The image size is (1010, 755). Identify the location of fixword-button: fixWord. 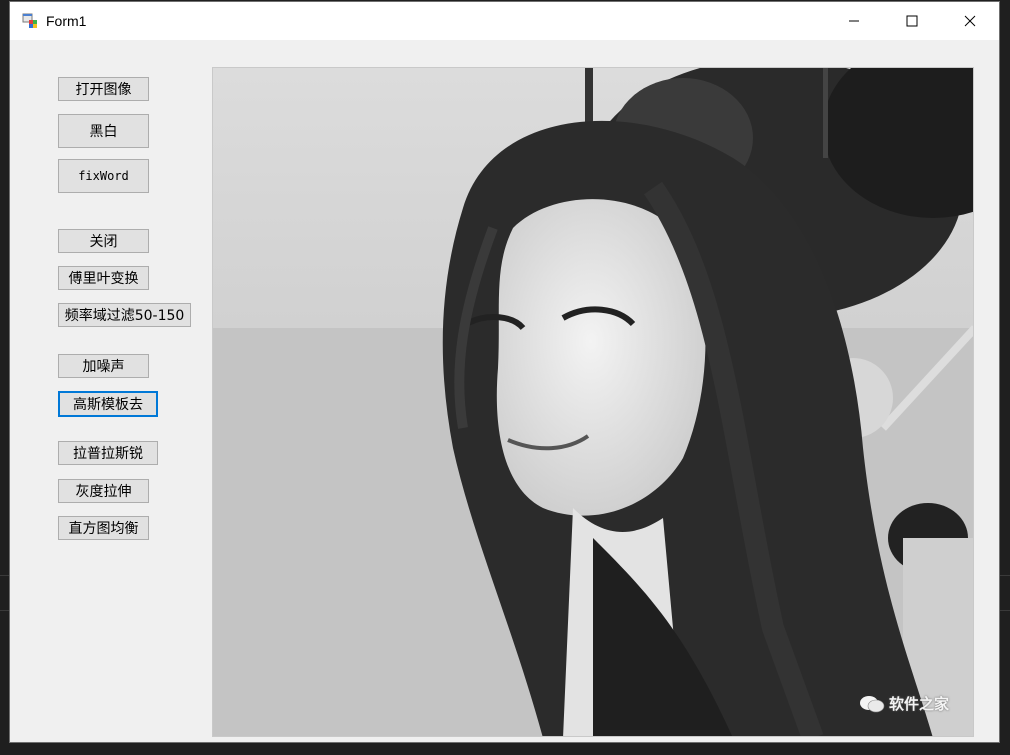
(103, 176).